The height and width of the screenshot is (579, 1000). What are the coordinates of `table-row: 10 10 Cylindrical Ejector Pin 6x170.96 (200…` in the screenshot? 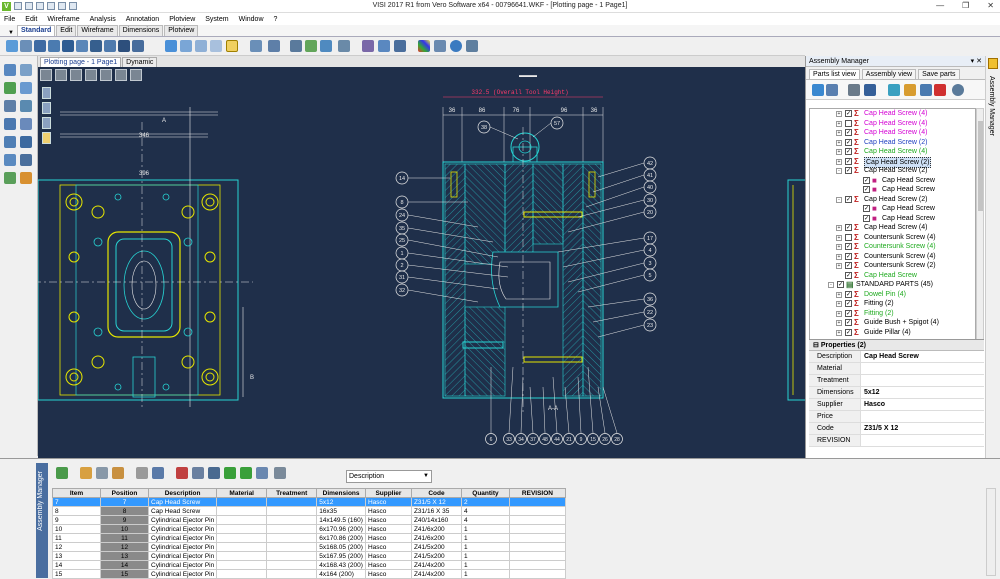 It's located at (309, 529).